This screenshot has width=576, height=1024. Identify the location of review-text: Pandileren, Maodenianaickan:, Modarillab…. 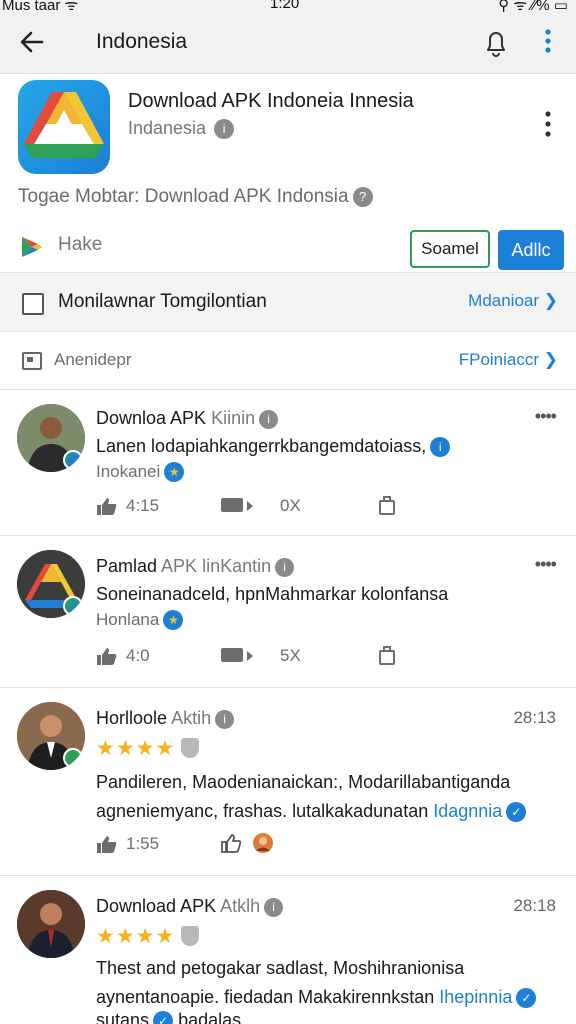
(321, 797).